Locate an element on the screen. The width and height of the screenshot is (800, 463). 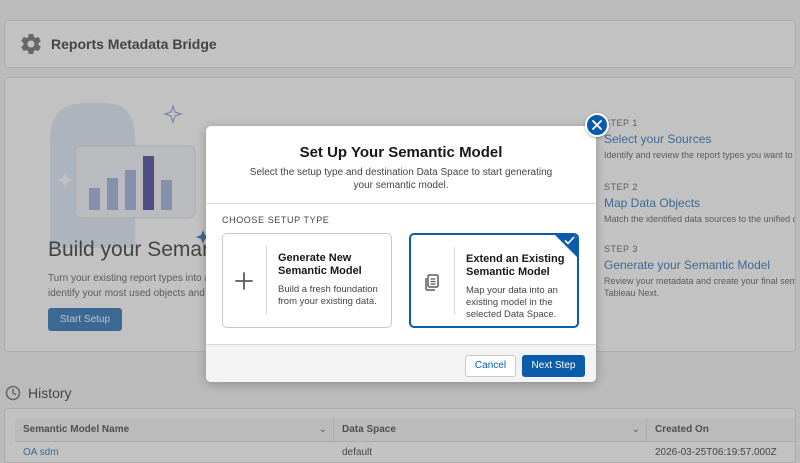
cancel-button: Cancel is located at coordinates (490, 366).